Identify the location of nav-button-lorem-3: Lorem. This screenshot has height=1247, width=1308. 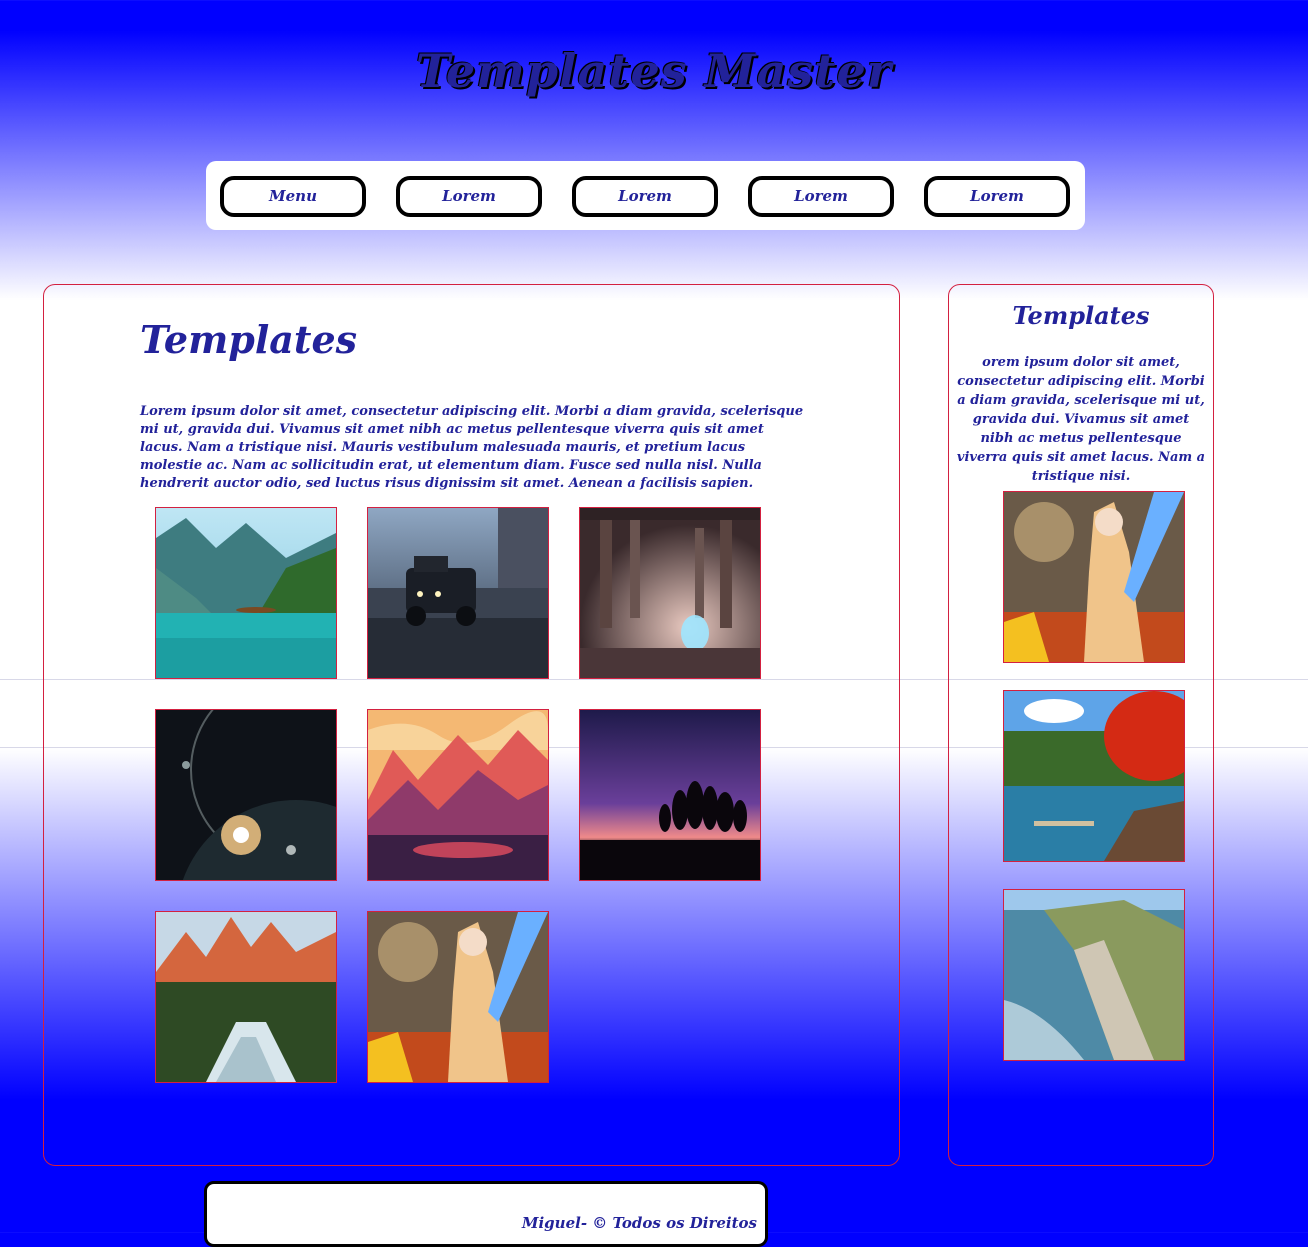
(821, 196).